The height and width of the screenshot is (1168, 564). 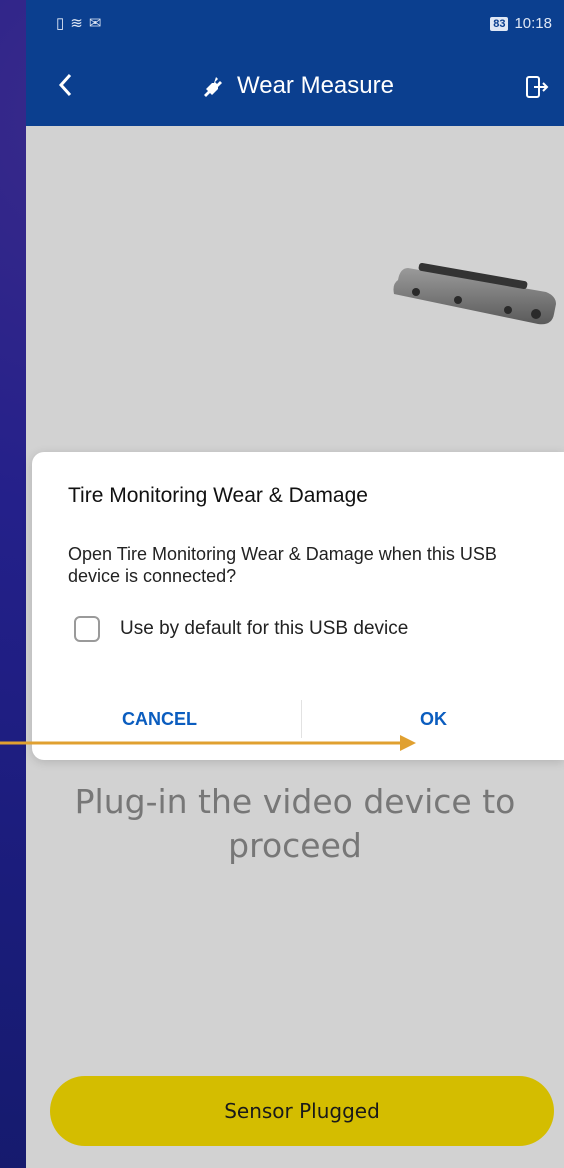 I want to click on exit-icon, so click(x=537, y=87).